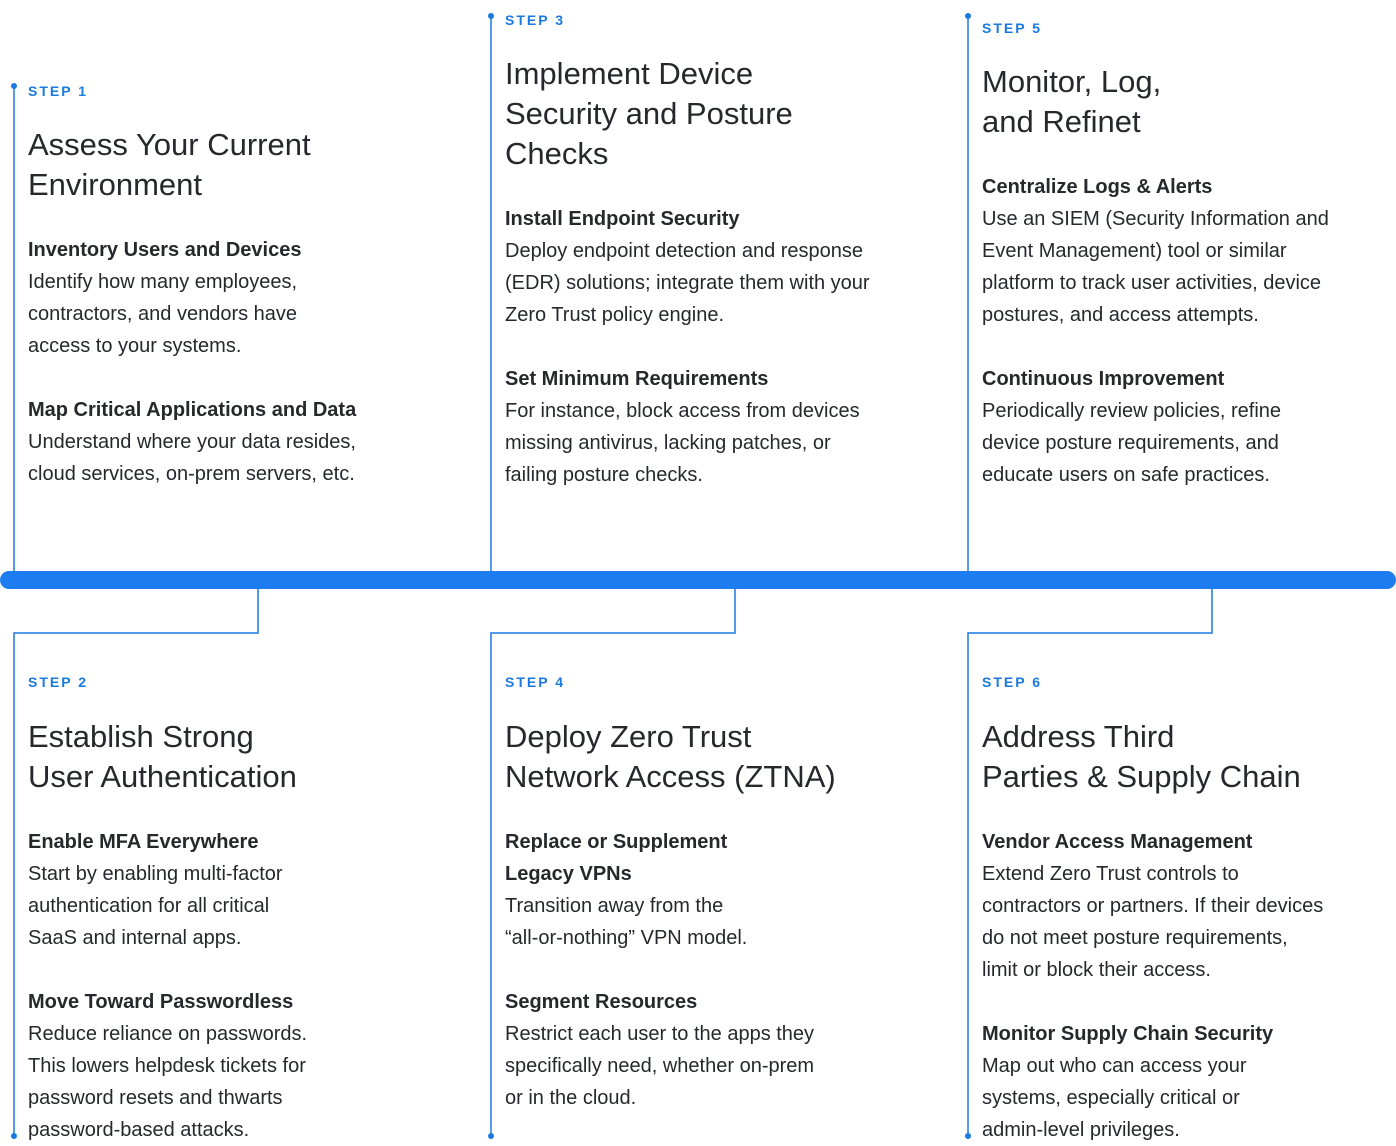 The height and width of the screenshot is (1146, 1396). I want to click on section-heading: Install Endpoint Security, so click(622, 219).